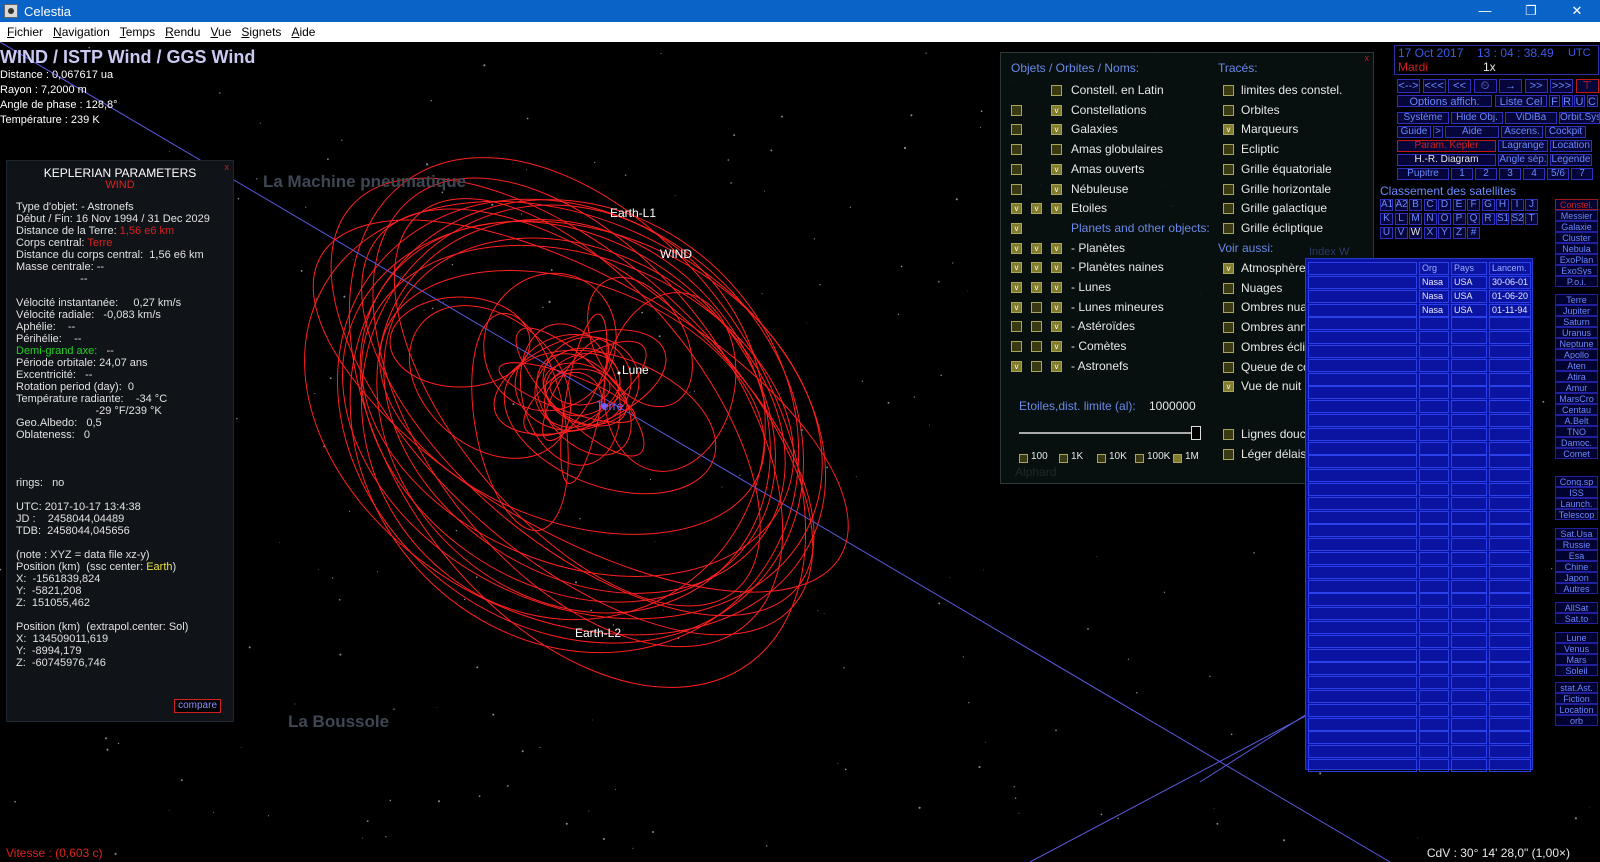 This screenshot has width=1600, height=862. Describe the element at coordinates (1415, 219) in the screenshot. I see `letter-index-button: M` at that location.